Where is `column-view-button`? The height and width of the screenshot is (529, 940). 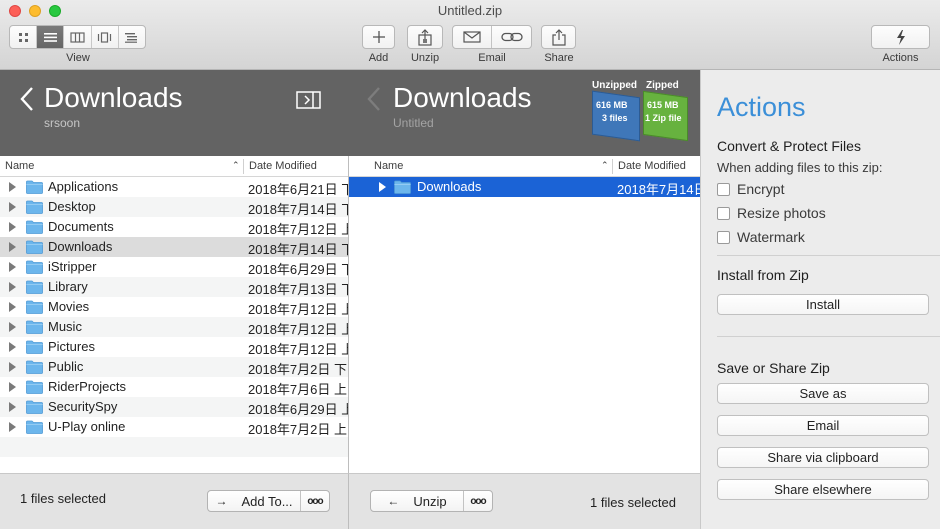 column-view-button is located at coordinates (78, 37).